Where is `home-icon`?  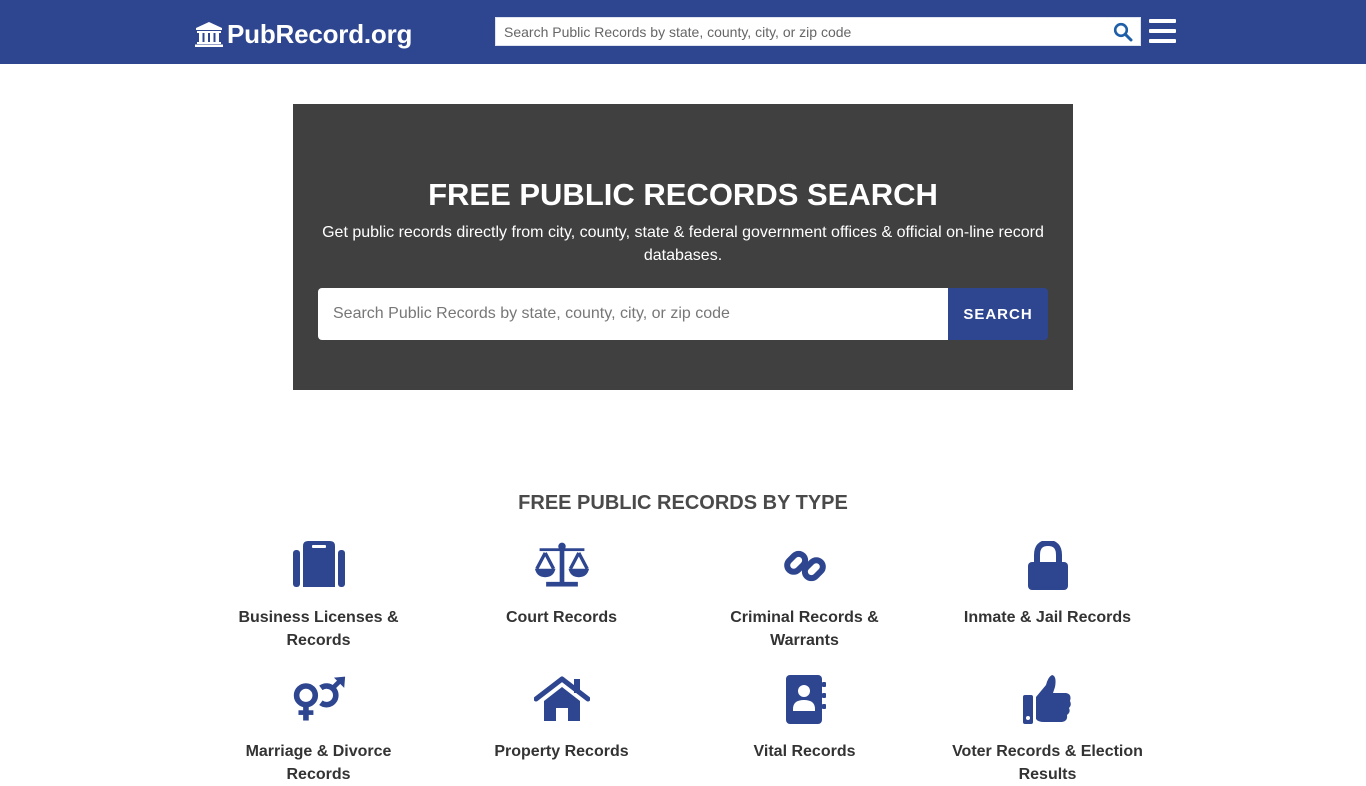 home-icon is located at coordinates (561, 698).